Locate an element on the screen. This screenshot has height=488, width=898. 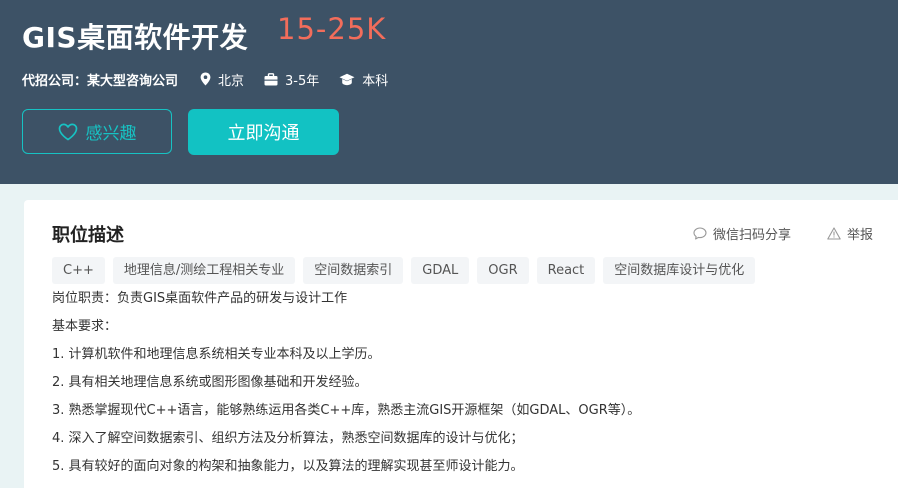
interest-button: 感兴趣 is located at coordinates (97, 131).